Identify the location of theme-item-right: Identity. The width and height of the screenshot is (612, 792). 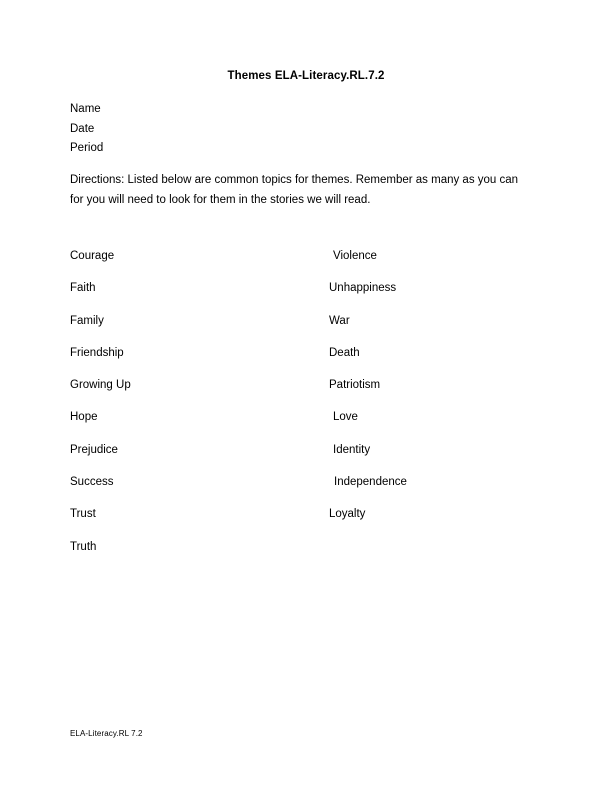
(352, 449).